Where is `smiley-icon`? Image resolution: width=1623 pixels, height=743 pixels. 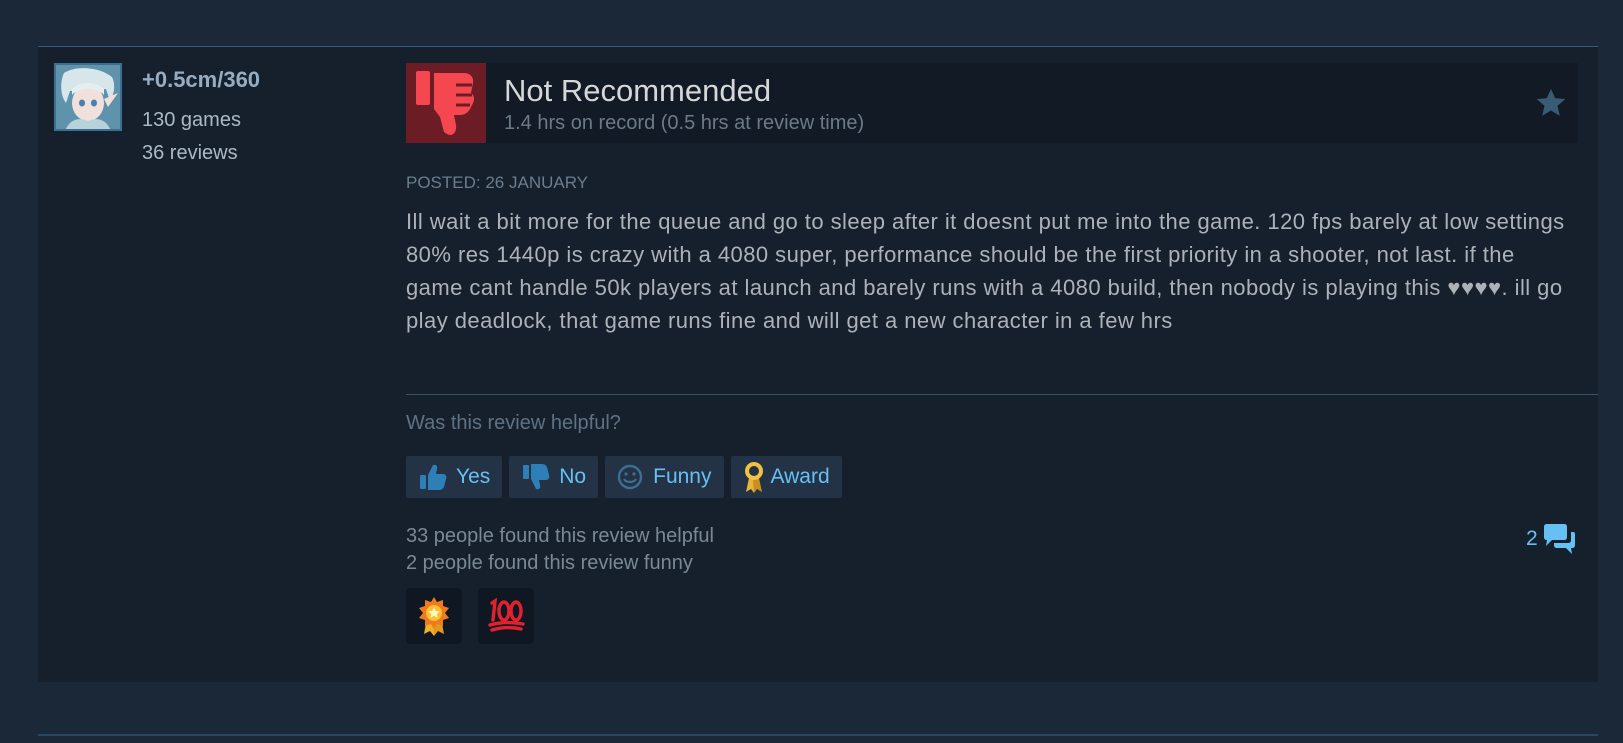 smiley-icon is located at coordinates (630, 477).